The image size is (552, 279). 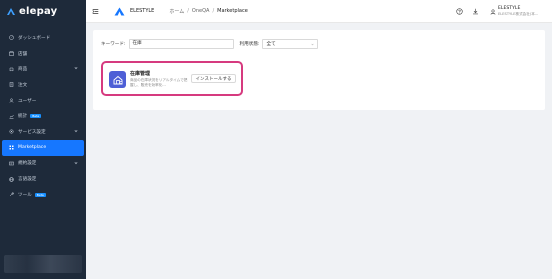 I want to click on sidebar-item-dashboard: ダッシュボード, so click(x=43, y=38).